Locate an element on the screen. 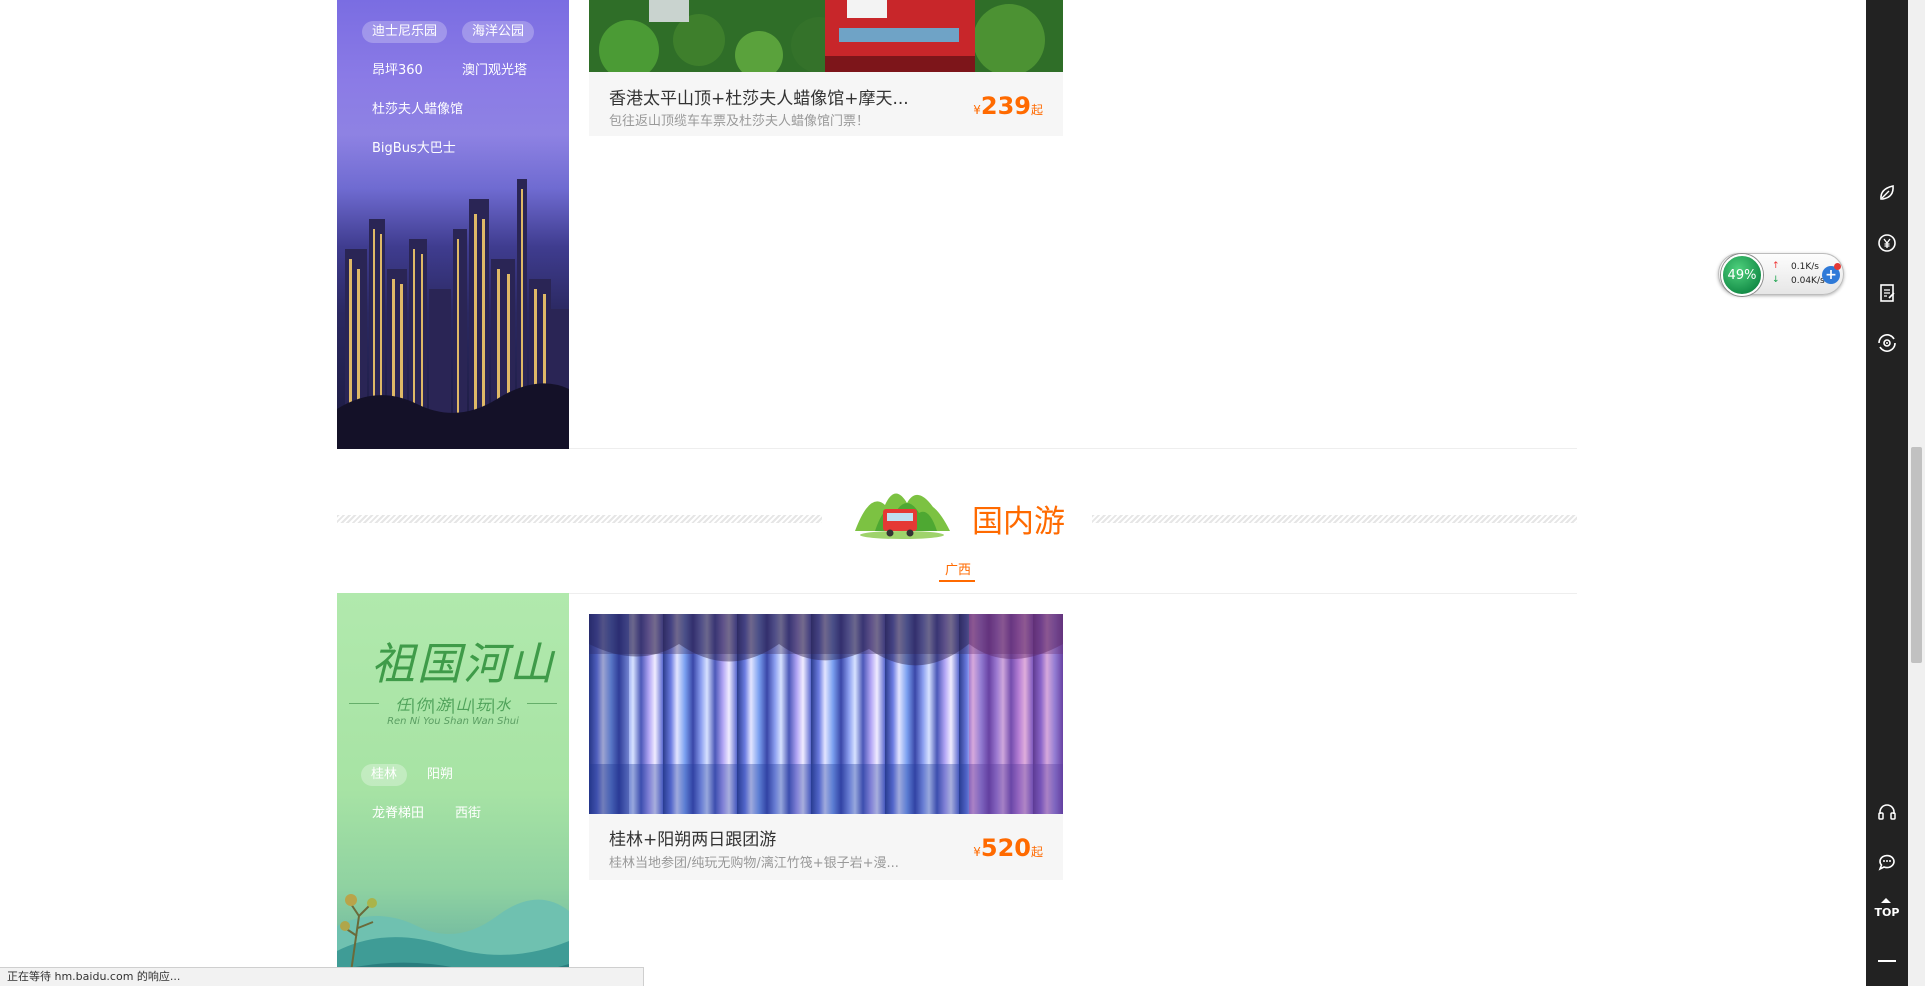  header-stripe-right is located at coordinates (1334, 519).